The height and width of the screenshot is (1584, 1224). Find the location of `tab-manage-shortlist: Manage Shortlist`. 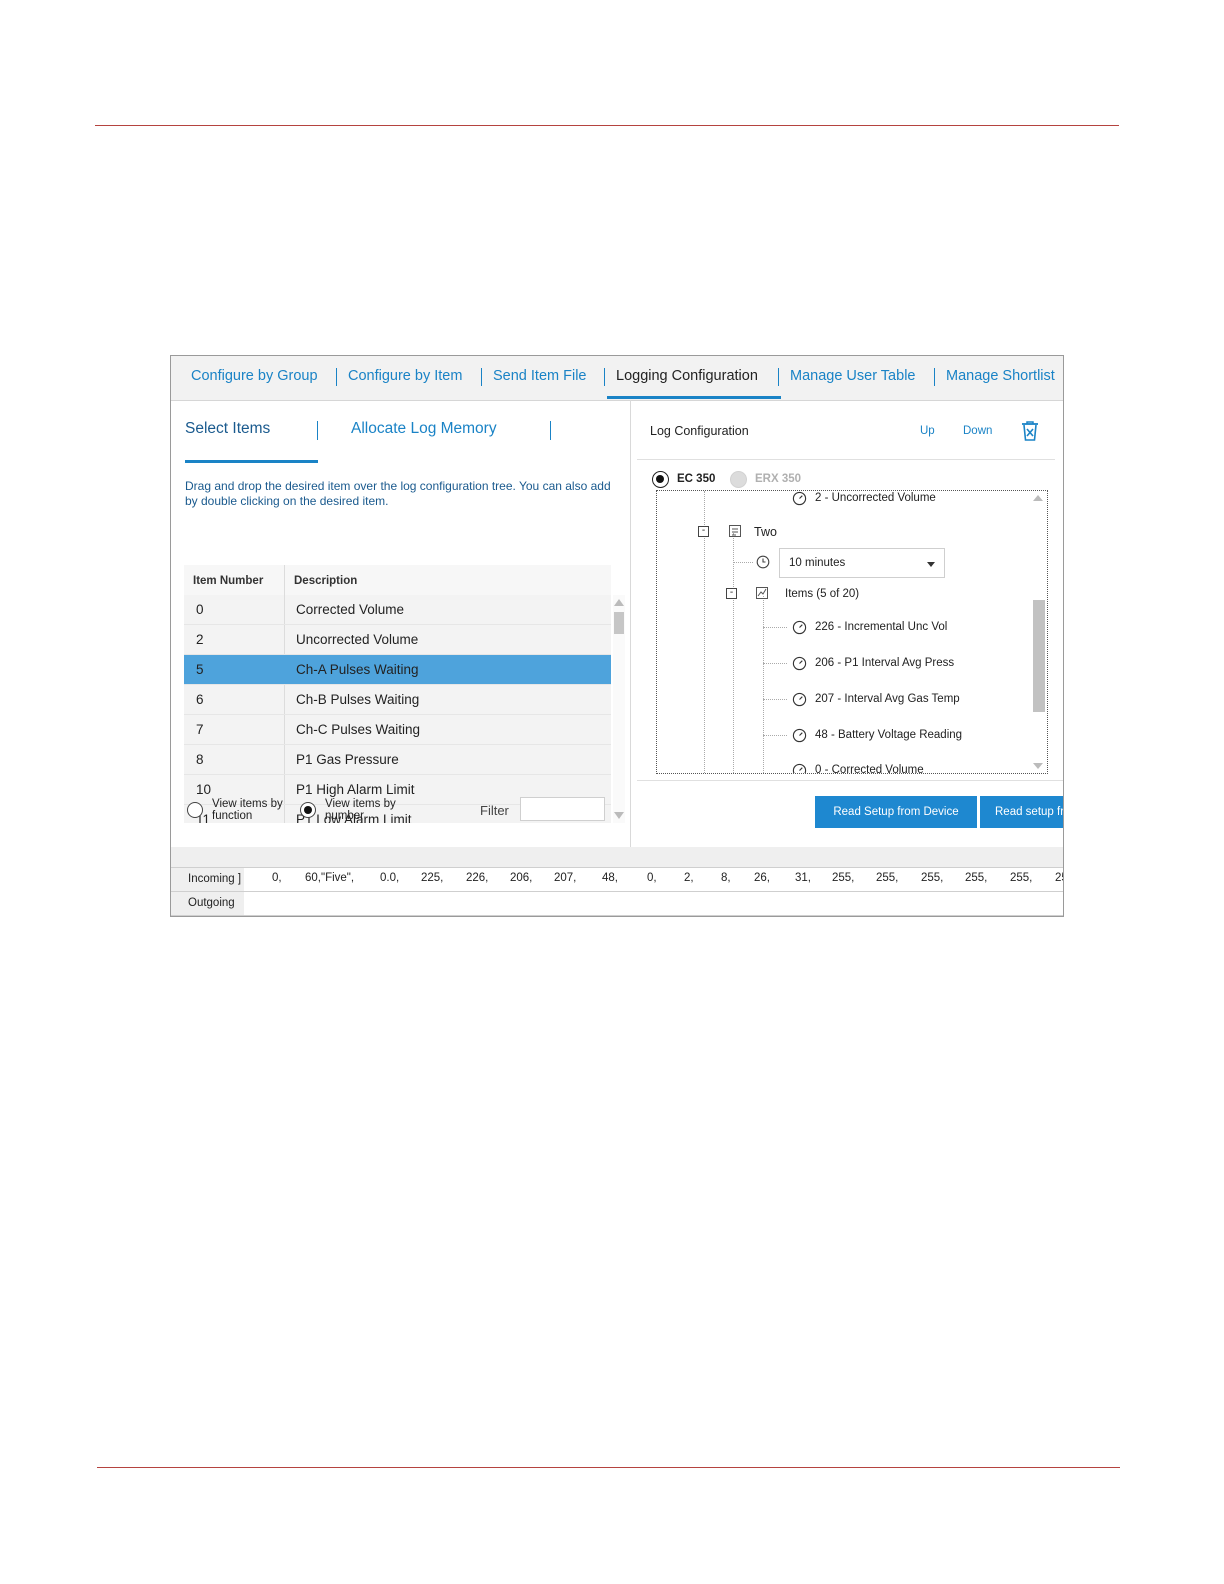

tab-manage-shortlist: Manage Shortlist is located at coordinates (1000, 376).